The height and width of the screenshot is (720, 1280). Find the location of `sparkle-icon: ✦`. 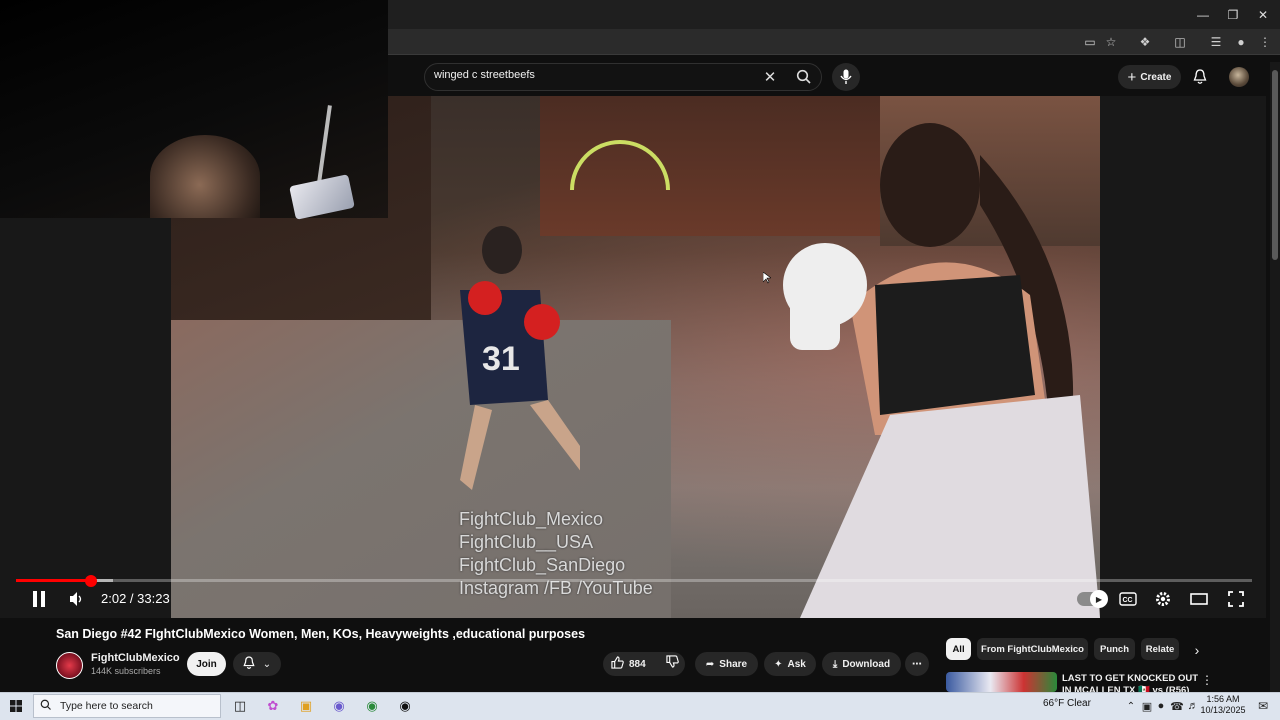

sparkle-icon: ✦ is located at coordinates (778, 664).